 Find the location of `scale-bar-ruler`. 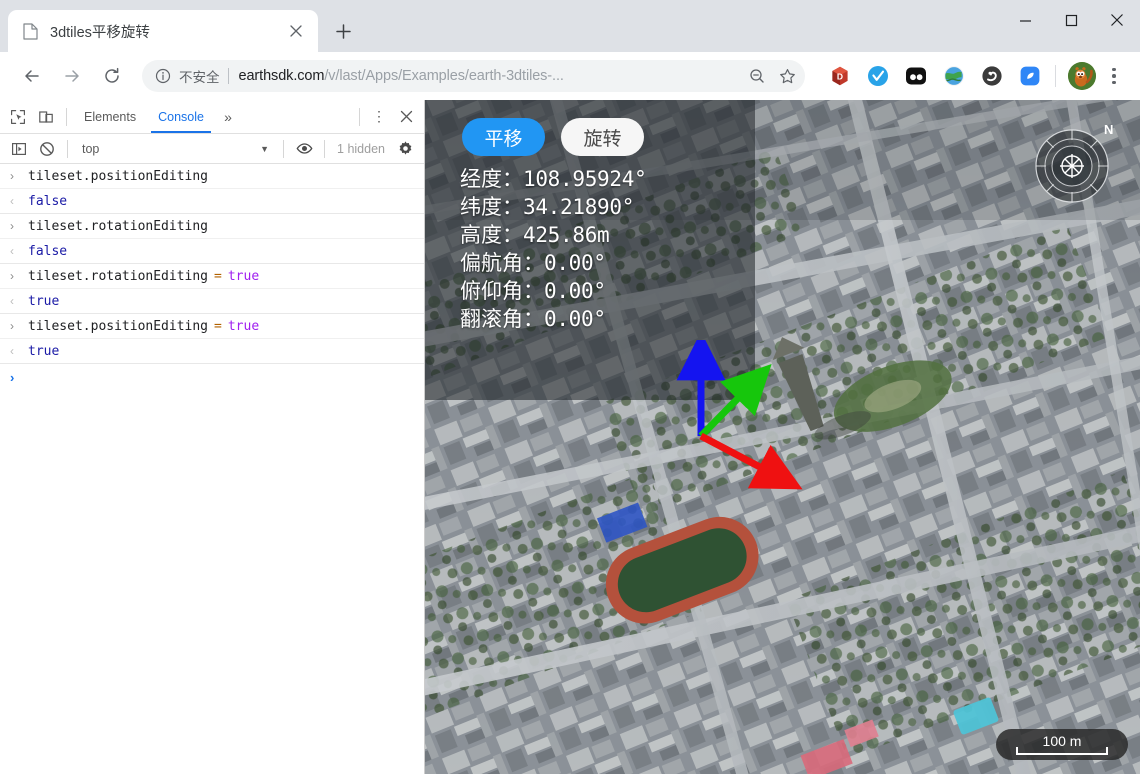

scale-bar-ruler is located at coordinates (1062, 750).